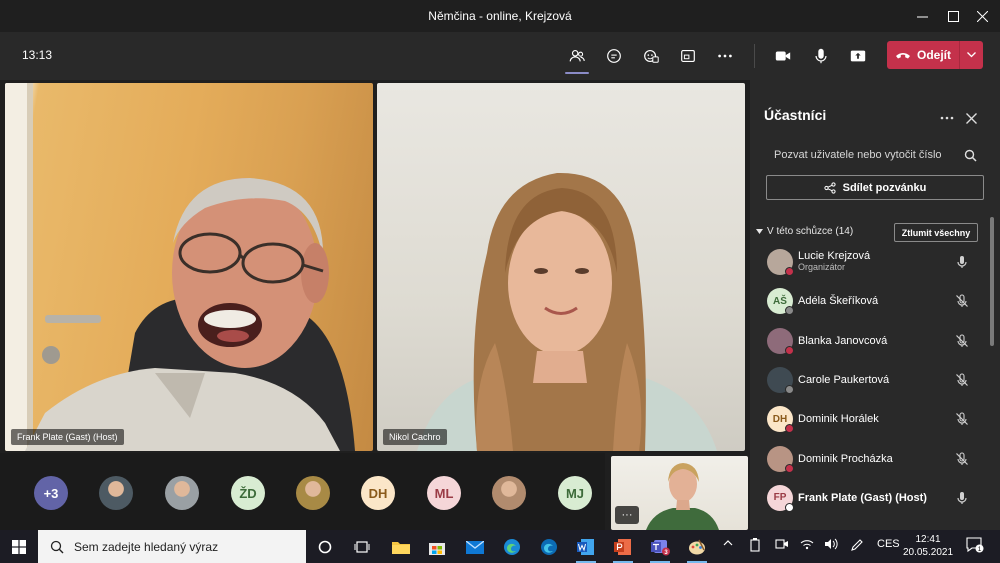  What do you see at coordinates (857, 546) in the screenshot?
I see `pen-icon` at bounding box center [857, 546].